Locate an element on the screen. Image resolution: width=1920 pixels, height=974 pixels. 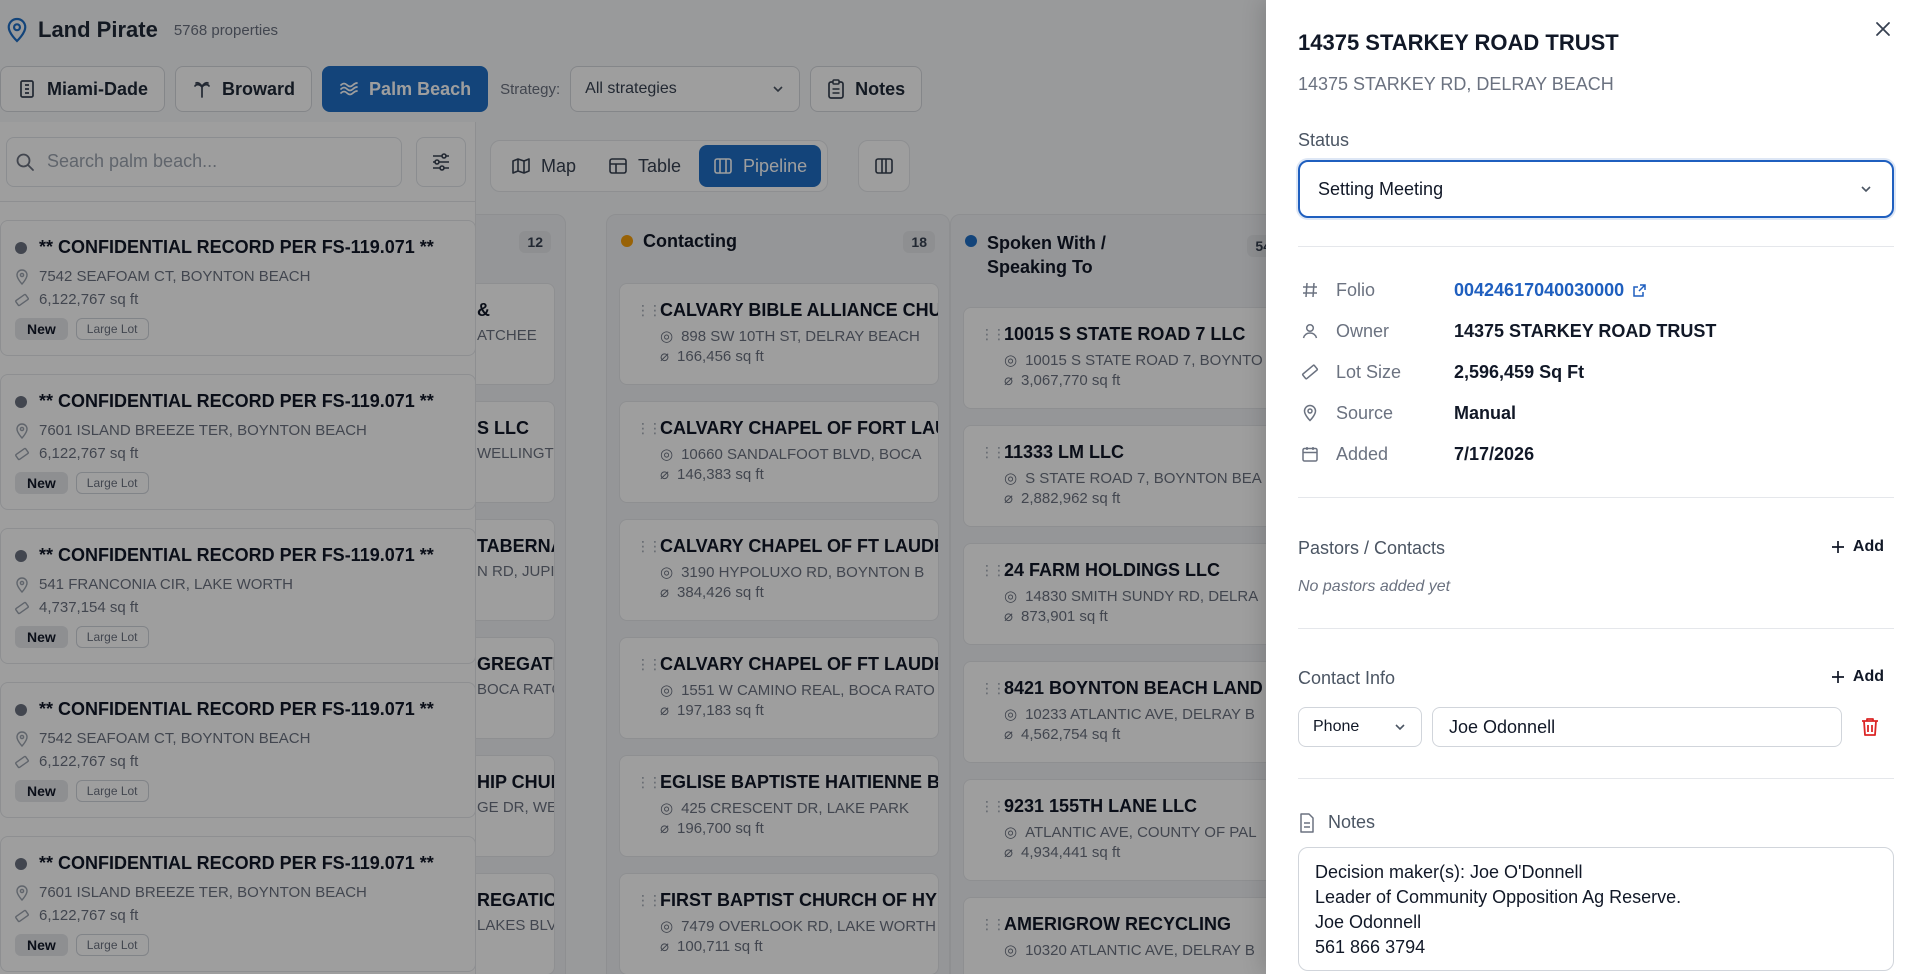
ruler-icon is located at coordinates (1310, 372).